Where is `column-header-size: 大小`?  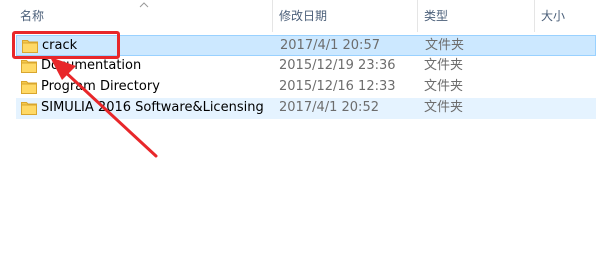
column-header-size: 大小 is located at coordinates (565, 16).